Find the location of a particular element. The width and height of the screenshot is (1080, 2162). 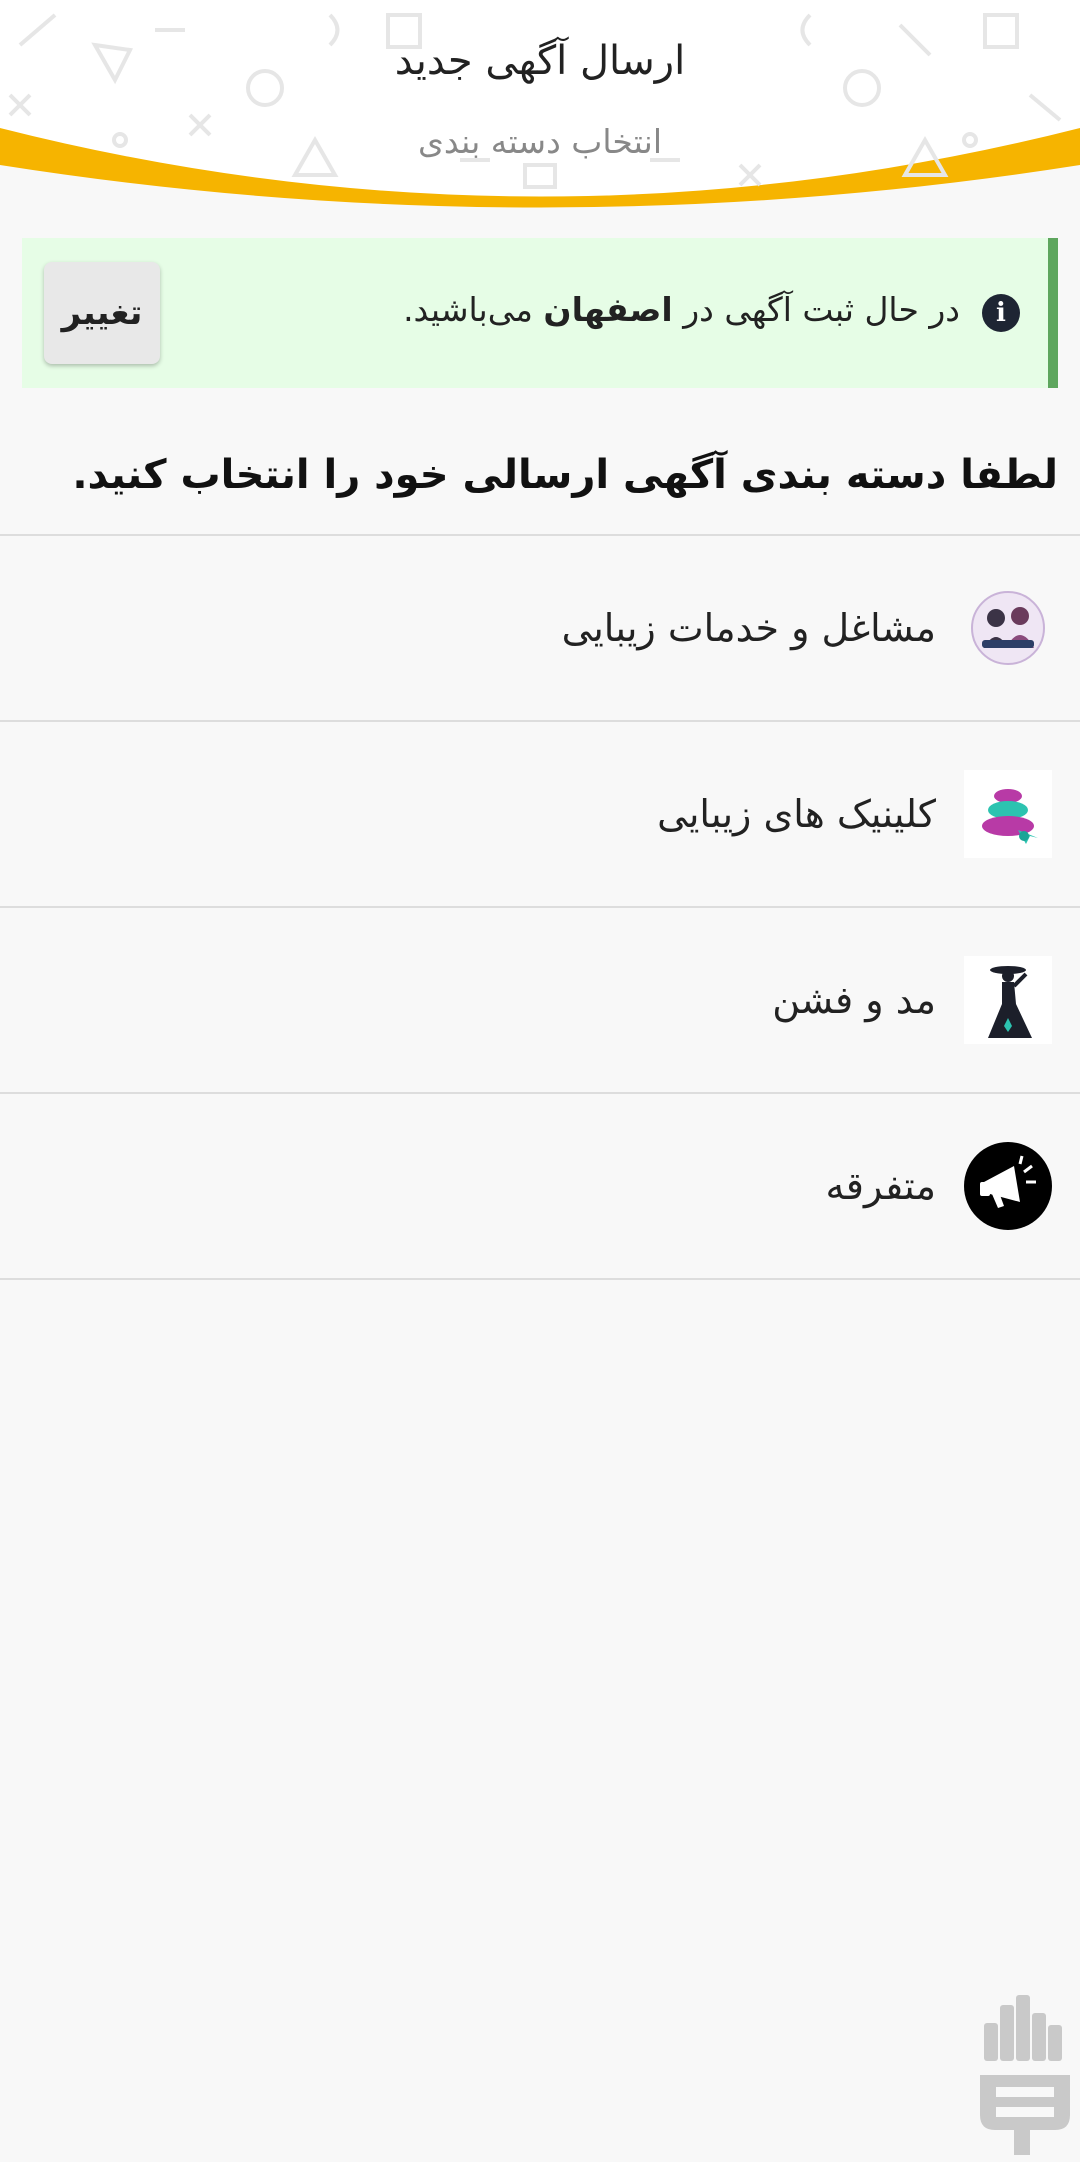

app-header: ارسال آگهی جدید انتخاب دسته بندی is located at coordinates (540, 107).